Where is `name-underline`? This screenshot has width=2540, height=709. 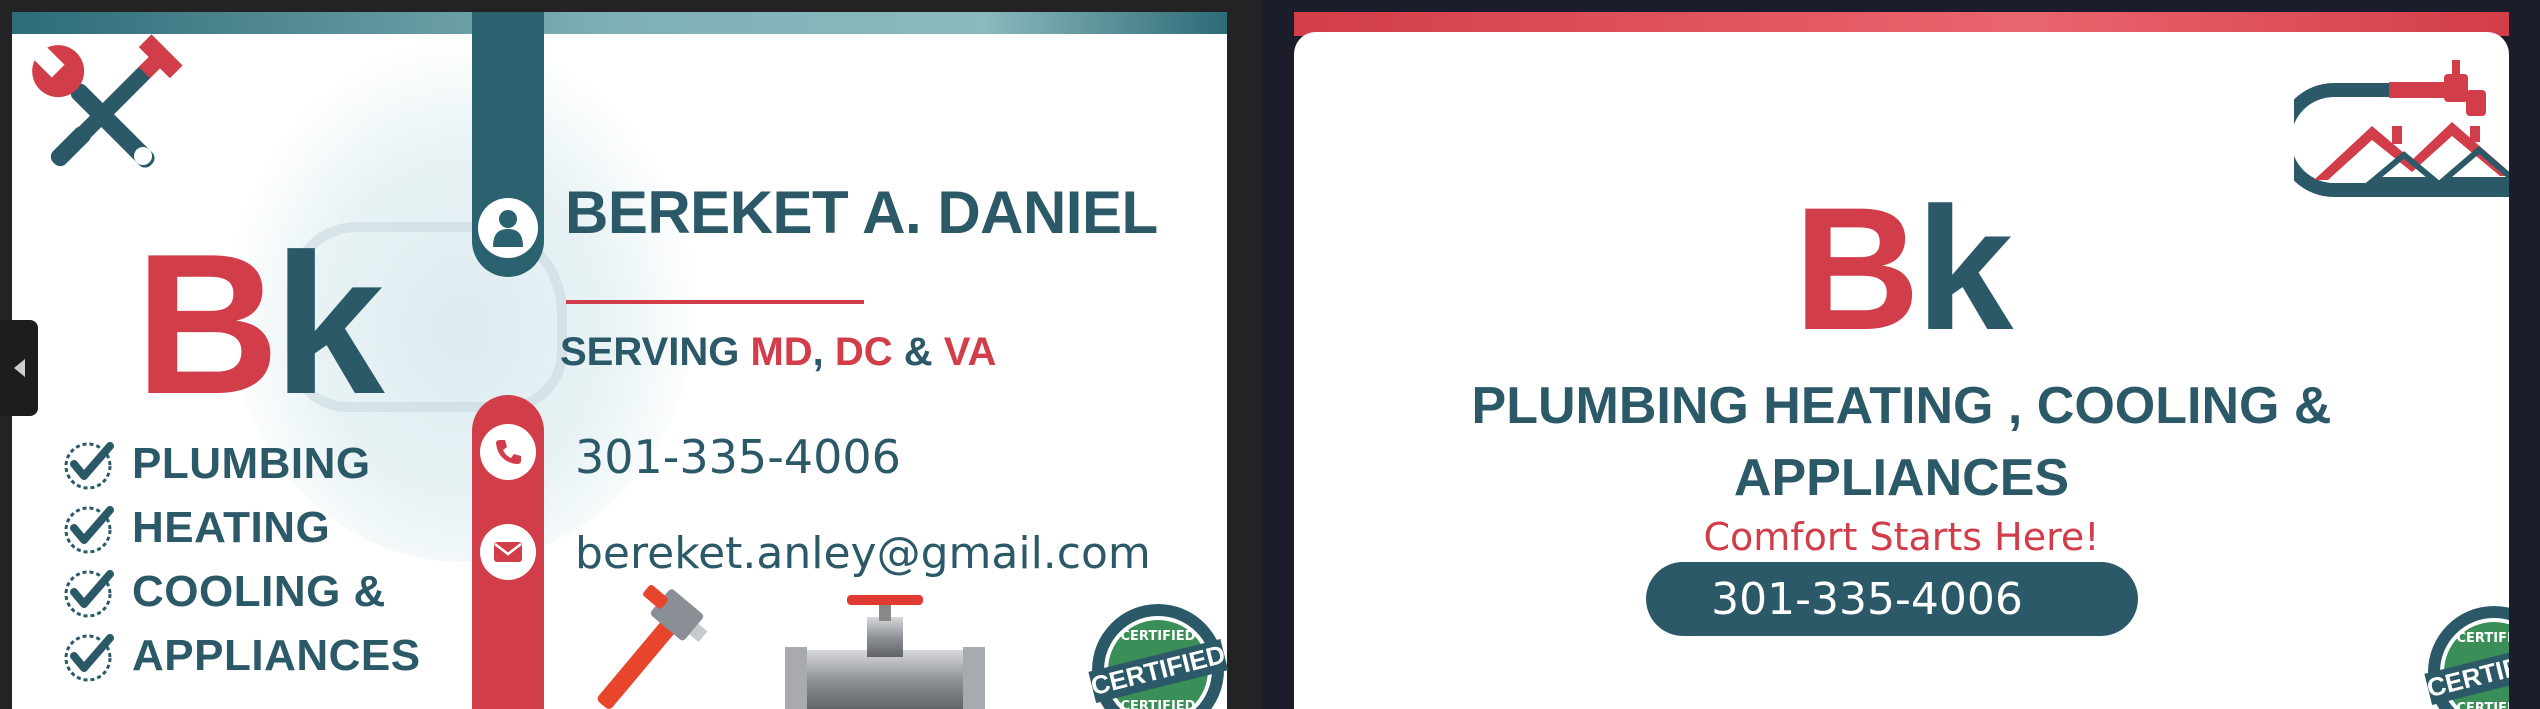 name-underline is located at coordinates (715, 302).